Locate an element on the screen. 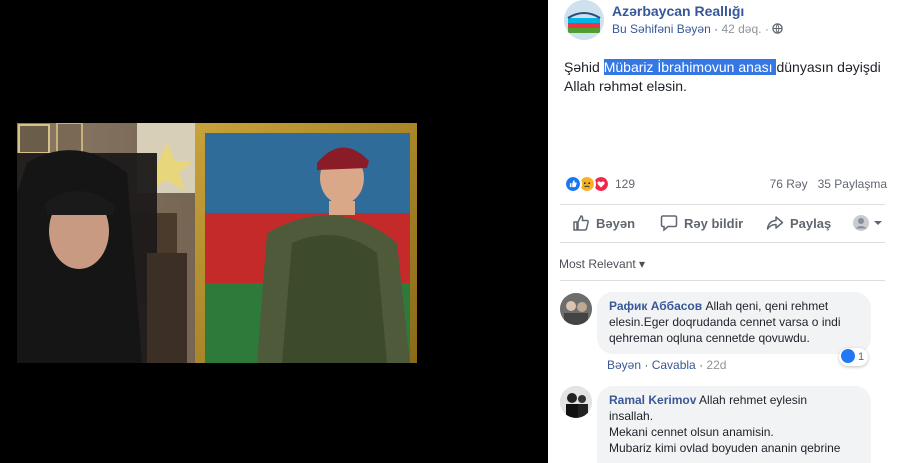 This screenshot has width=897, height=463. comment-sort-dropdown: Most Relevant ▾ is located at coordinates (602, 264).